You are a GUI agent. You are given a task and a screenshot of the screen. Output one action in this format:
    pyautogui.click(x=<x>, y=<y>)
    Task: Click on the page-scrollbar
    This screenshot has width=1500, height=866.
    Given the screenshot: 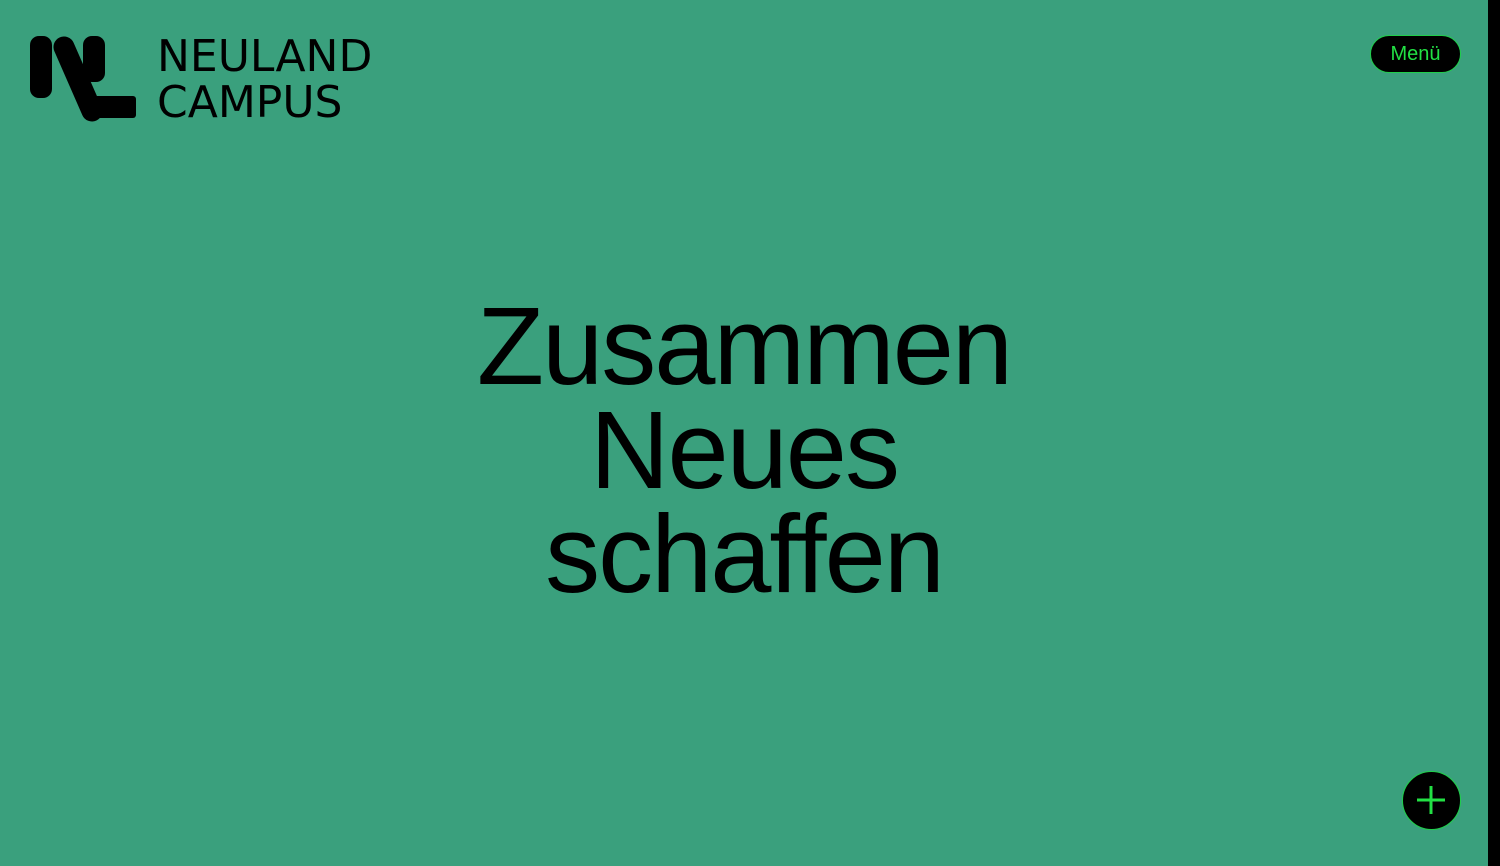 What is the action you would take?
    pyautogui.click(x=1494, y=433)
    